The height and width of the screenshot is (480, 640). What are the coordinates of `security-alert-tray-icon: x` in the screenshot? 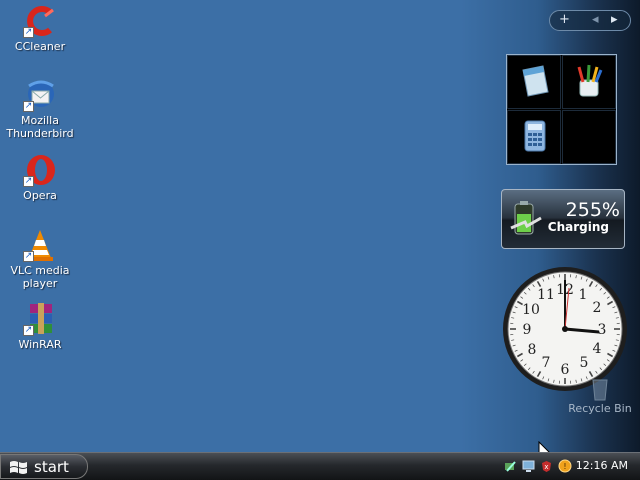 It's located at (546, 466).